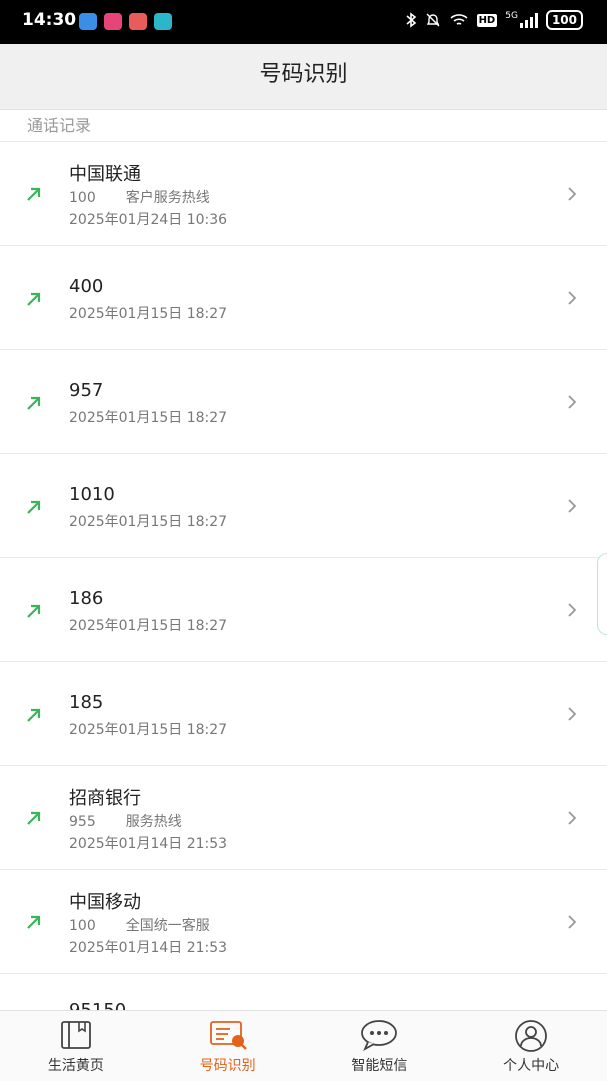 Image resolution: width=607 pixels, height=1081 pixels. I want to click on call-row: 中国联通 100 客户服务热线 2025年01月24日 10:36, so click(303, 193).